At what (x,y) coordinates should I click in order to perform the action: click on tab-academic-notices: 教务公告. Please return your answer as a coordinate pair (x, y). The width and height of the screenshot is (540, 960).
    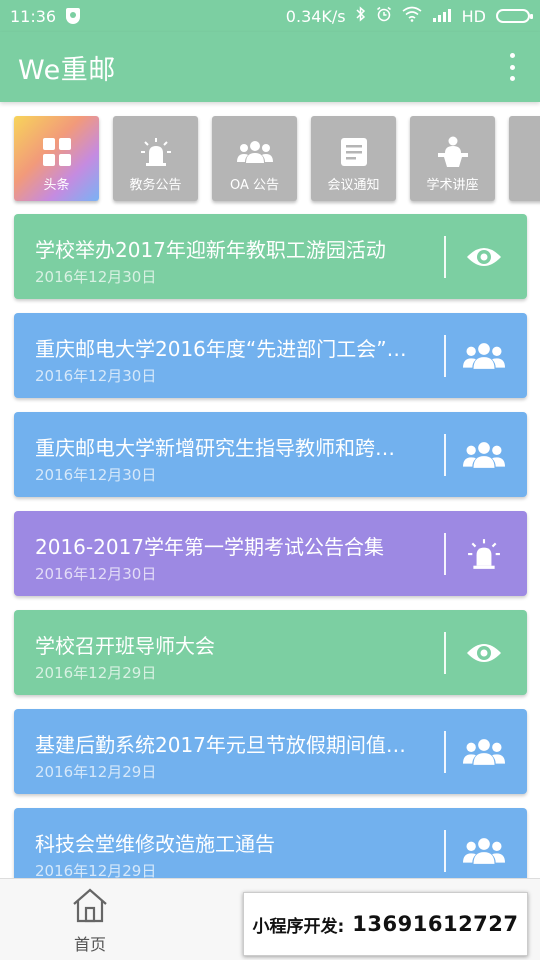
    Looking at the image, I should click on (155, 158).